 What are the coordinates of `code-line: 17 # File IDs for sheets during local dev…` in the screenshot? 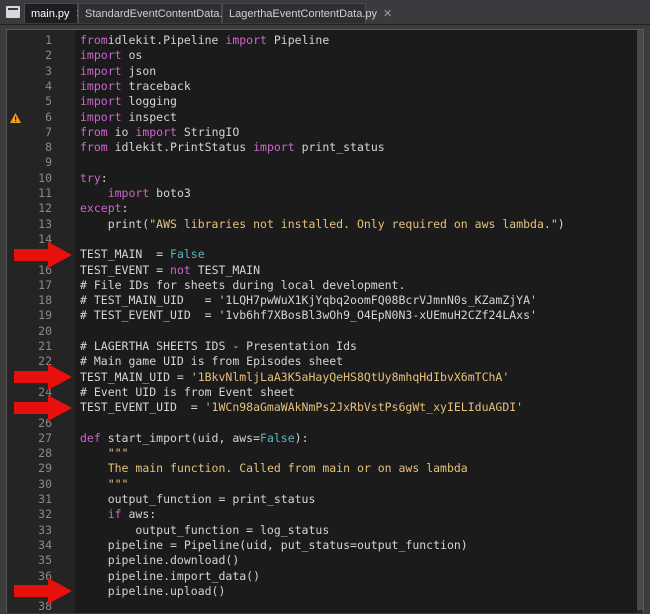 It's located at (315, 285).